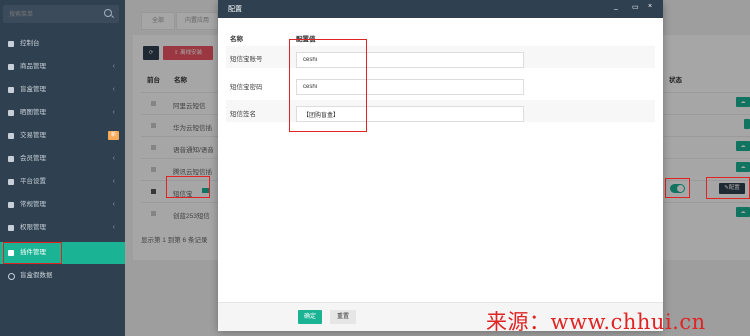 Image resolution: width=750 pixels, height=336 pixels. I want to click on modal-header: 配置 _ ▭ ×, so click(440, 9).